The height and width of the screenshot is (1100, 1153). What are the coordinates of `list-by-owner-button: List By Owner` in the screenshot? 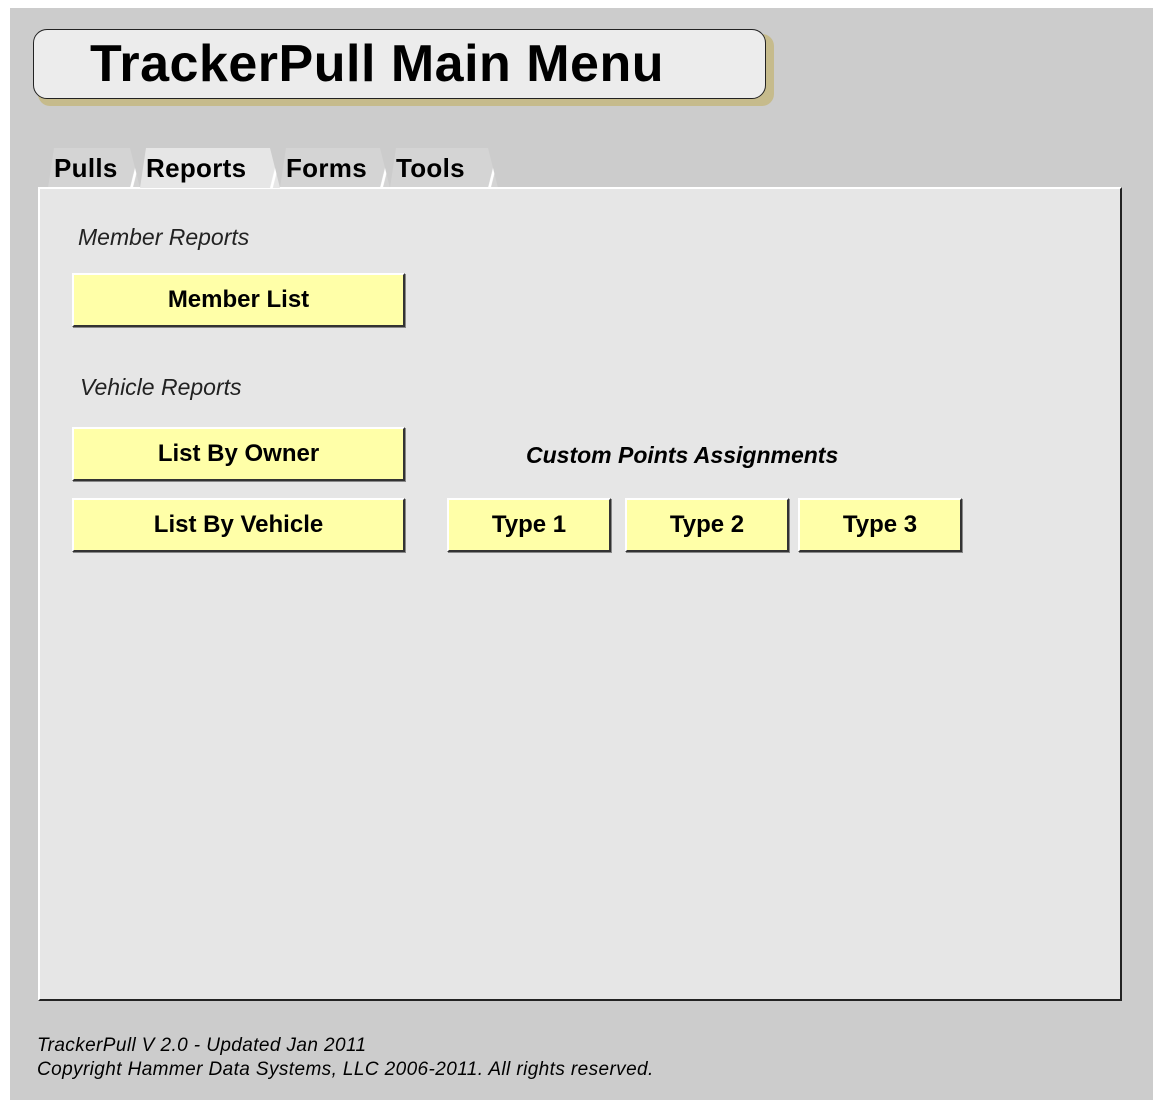 It's located at (238, 454).